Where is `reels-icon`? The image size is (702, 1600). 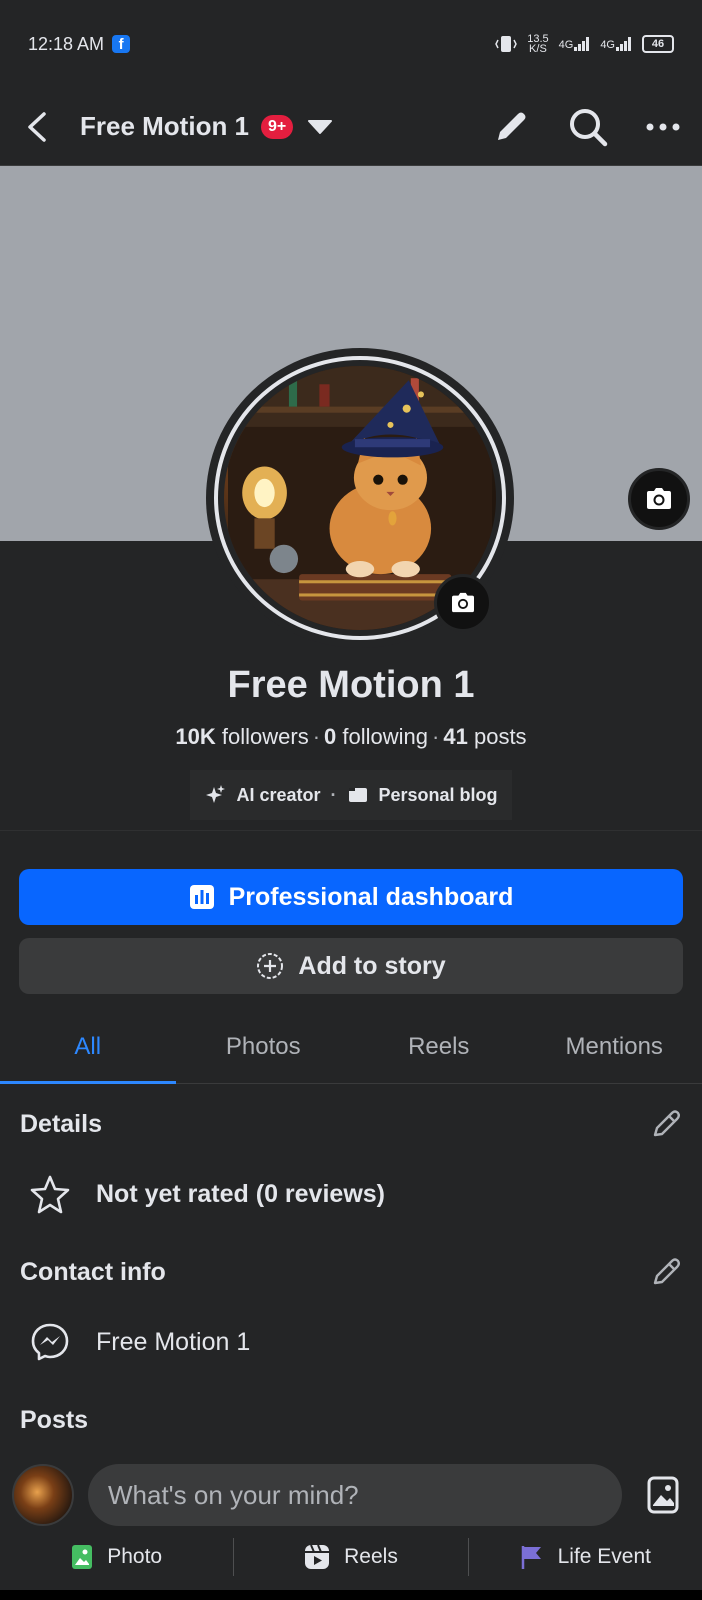
reels-icon is located at coordinates (317, 1556).